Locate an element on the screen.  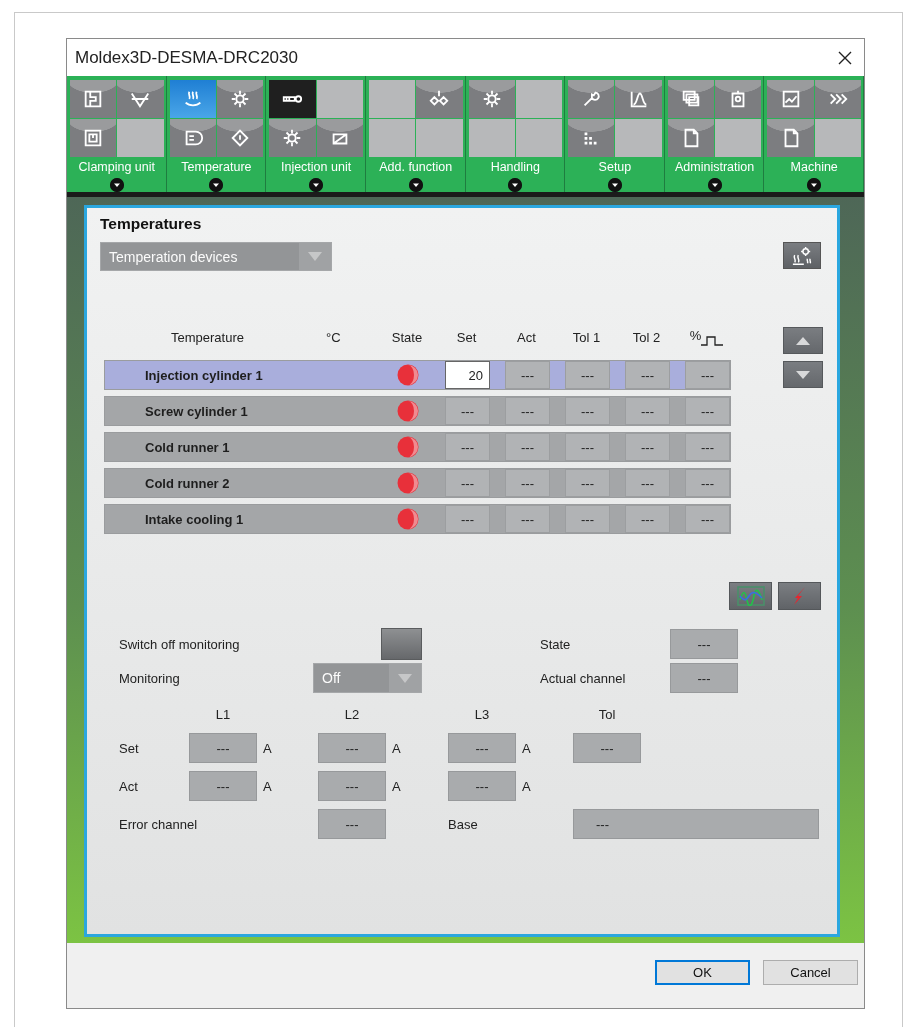
down-arrow-icon is located at coordinates (803, 374).